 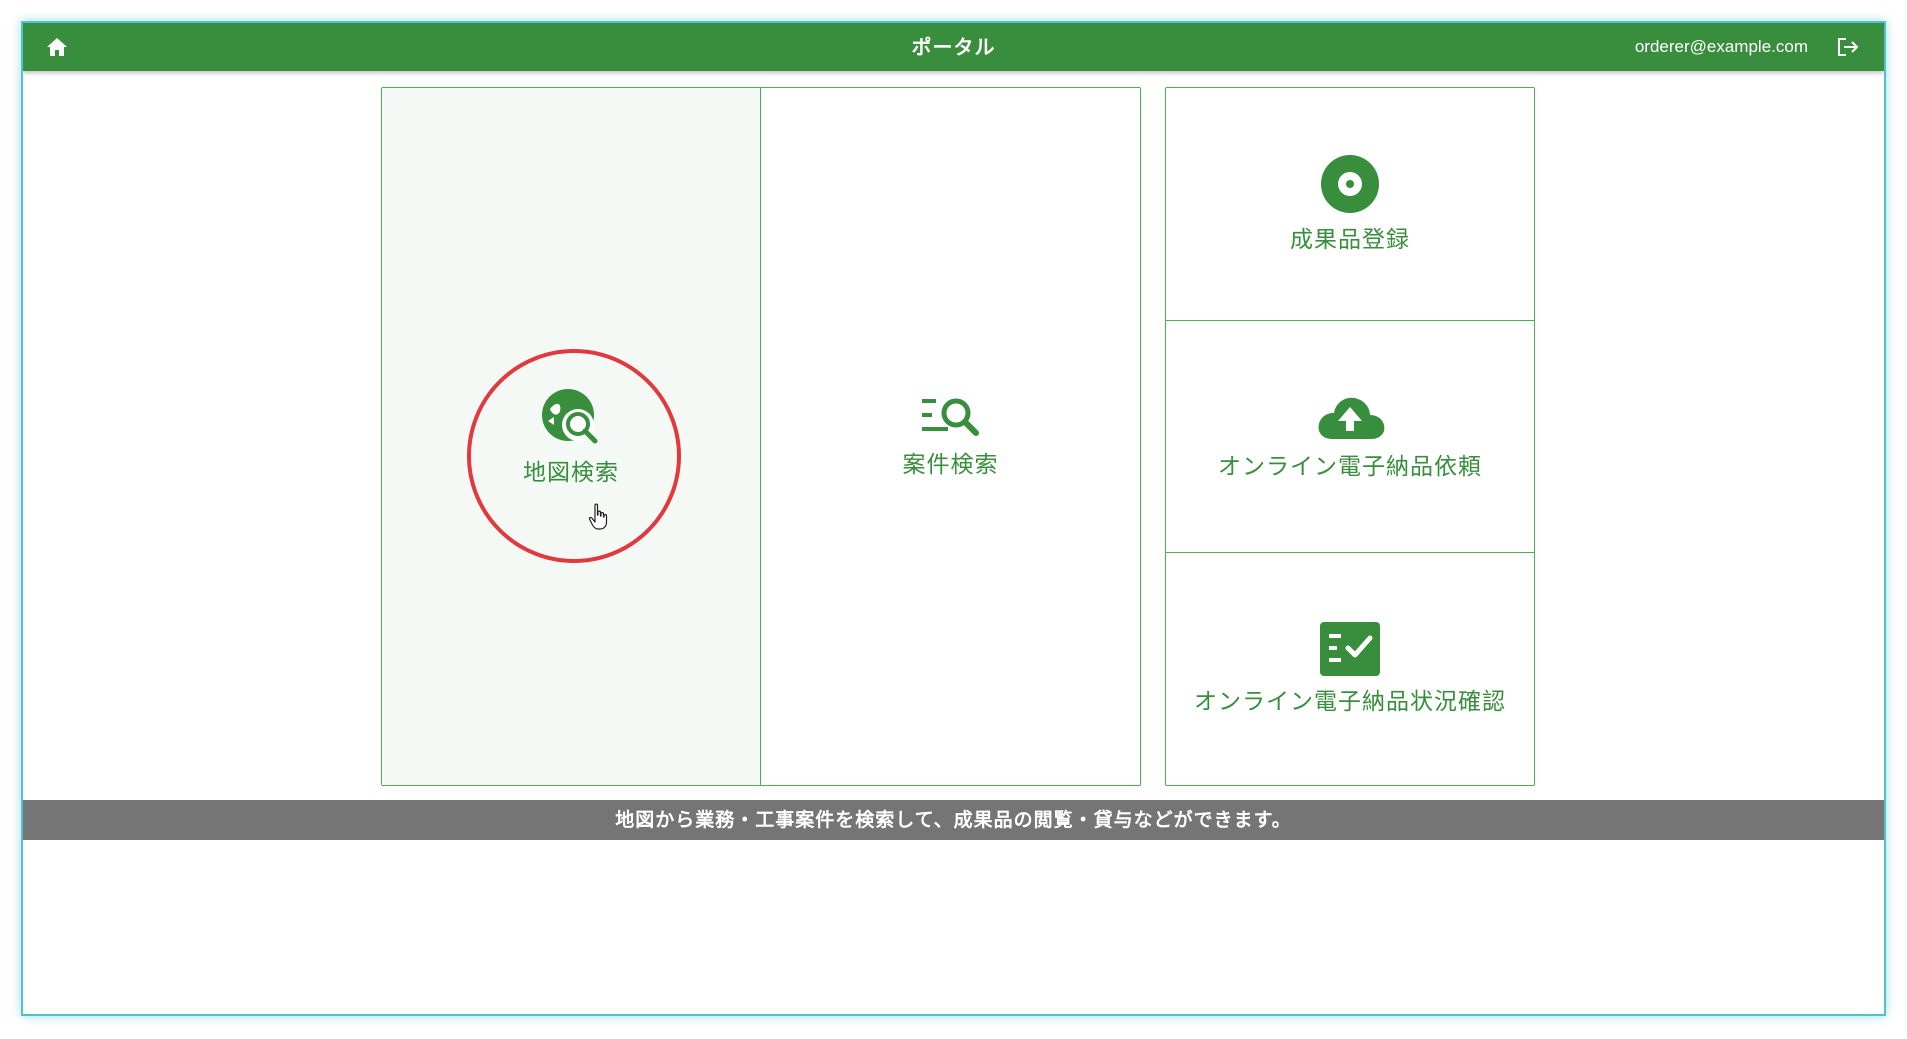 I want to click on online-delivery-request-tile: オンライン電子納品依頼, so click(x=1350, y=437).